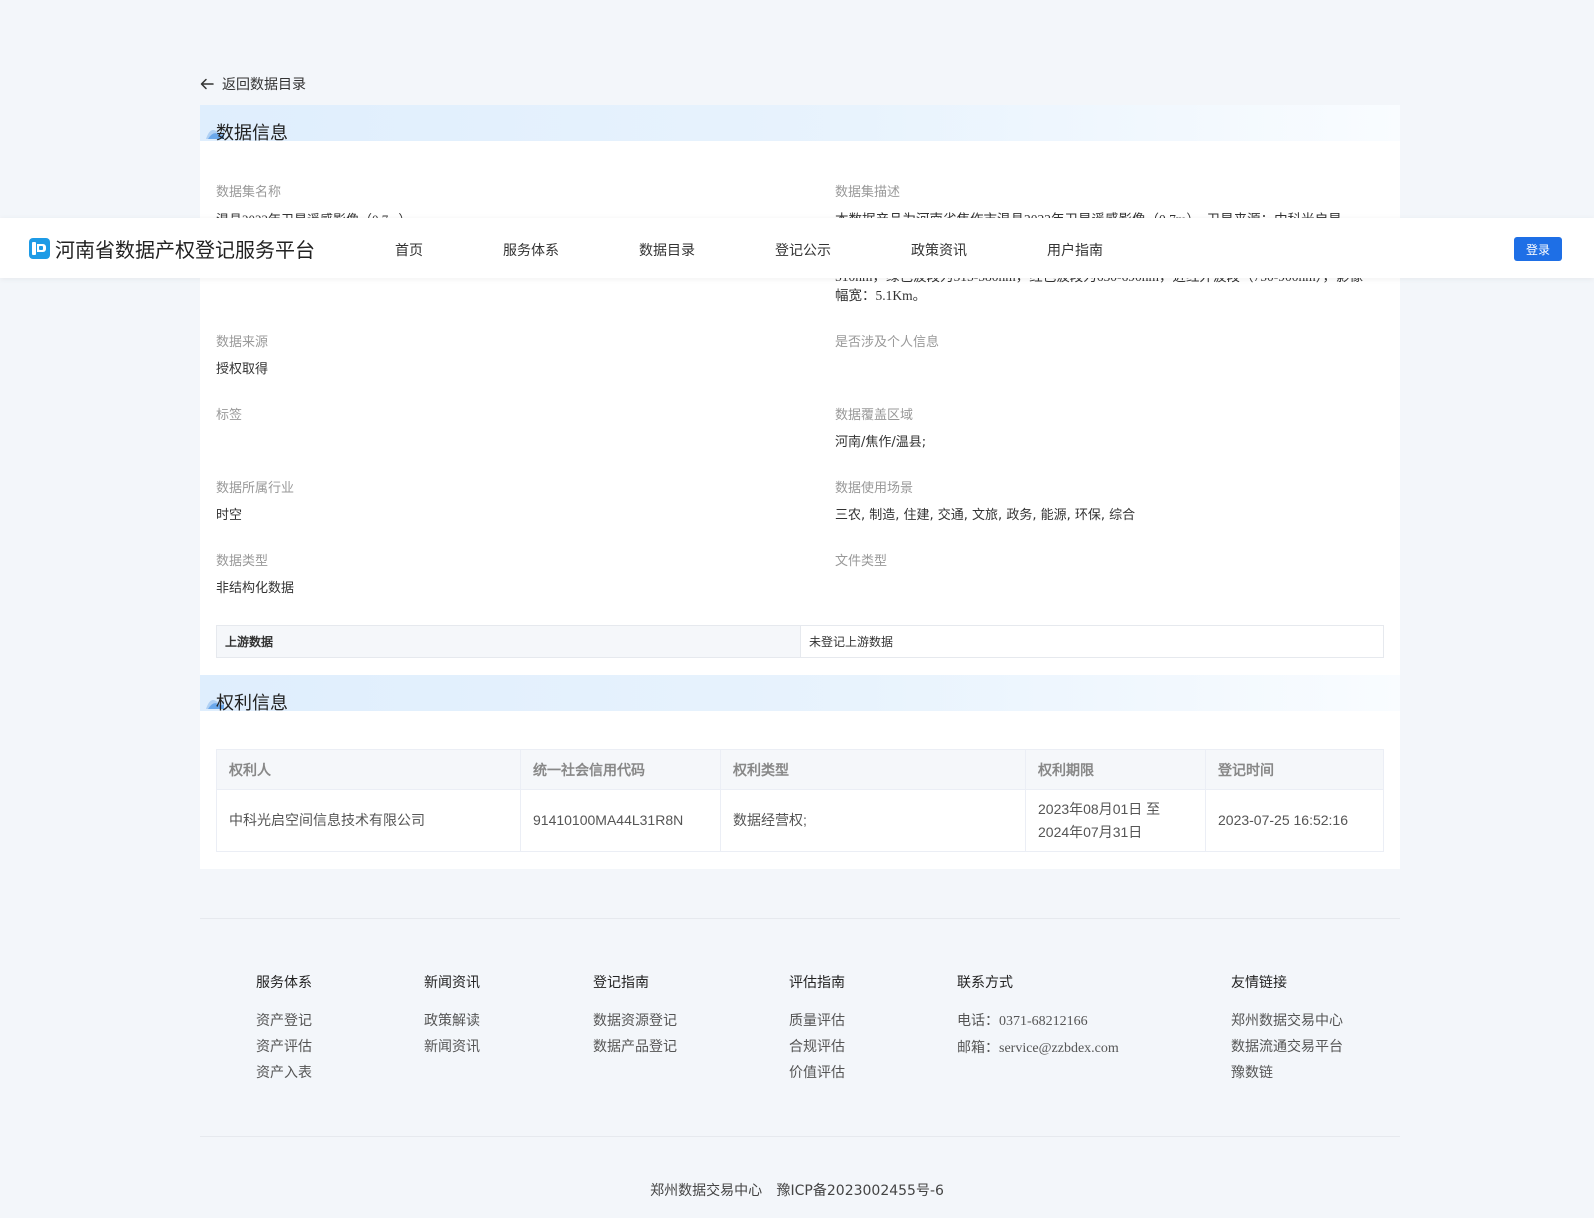 This screenshot has width=1594, height=1218. I want to click on dataset-desc-label: 数据集描述, so click(868, 192).